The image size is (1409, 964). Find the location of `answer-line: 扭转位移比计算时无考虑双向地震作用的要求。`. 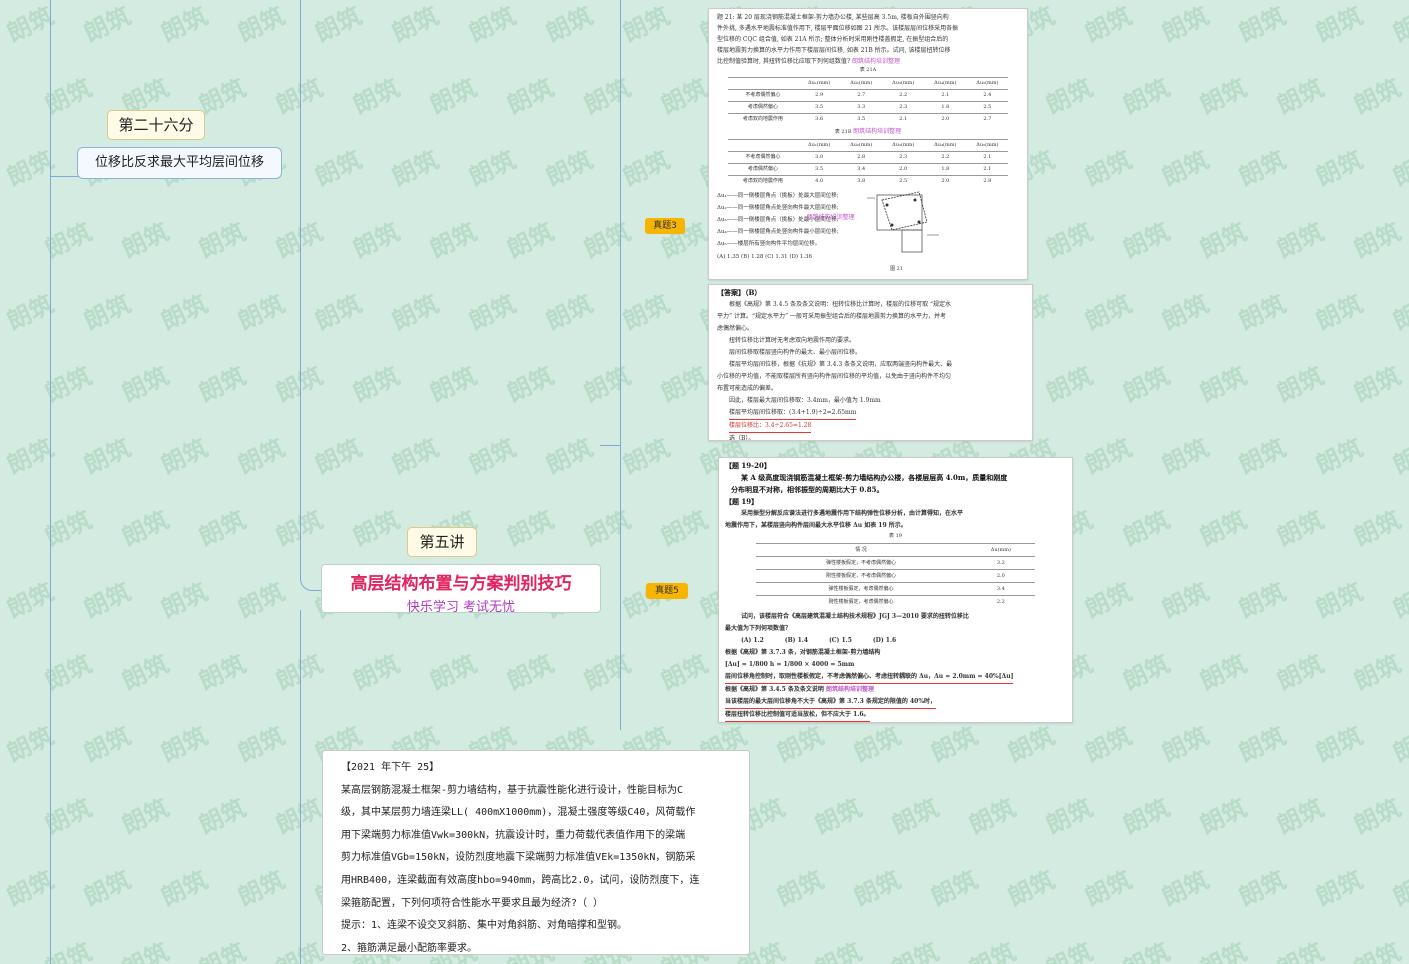

answer-line: 扭转位移比计算时无考虑双向地震作用的要求。 is located at coordinates (792, 340).